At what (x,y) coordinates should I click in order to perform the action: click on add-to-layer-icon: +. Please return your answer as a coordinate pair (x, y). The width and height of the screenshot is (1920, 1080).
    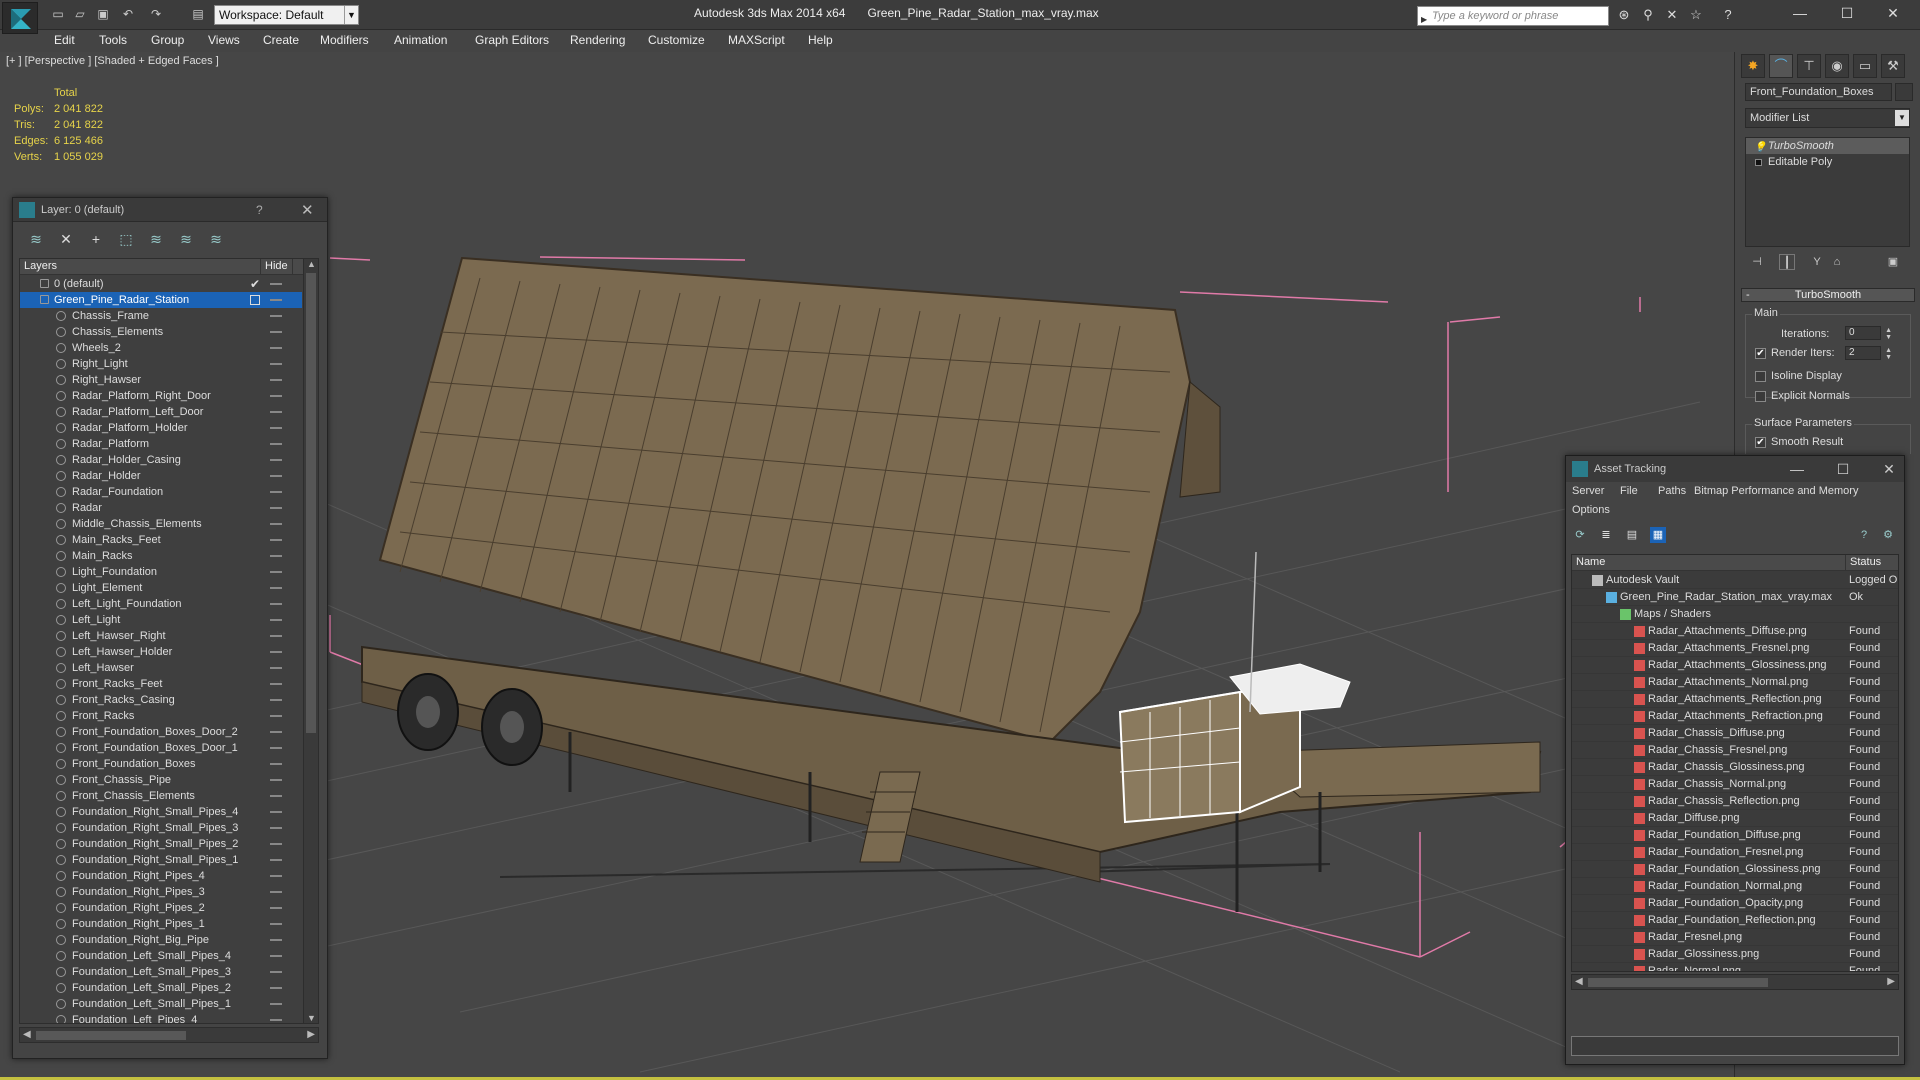
    Looking at the image, I should click on (96, 239).